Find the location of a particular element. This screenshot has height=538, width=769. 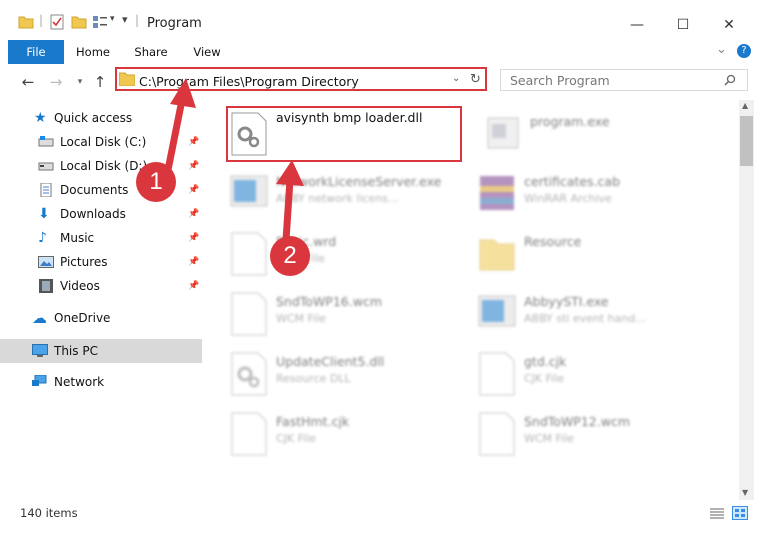

sidebar-item-documents: Documents is located at coordinates (83, 190).